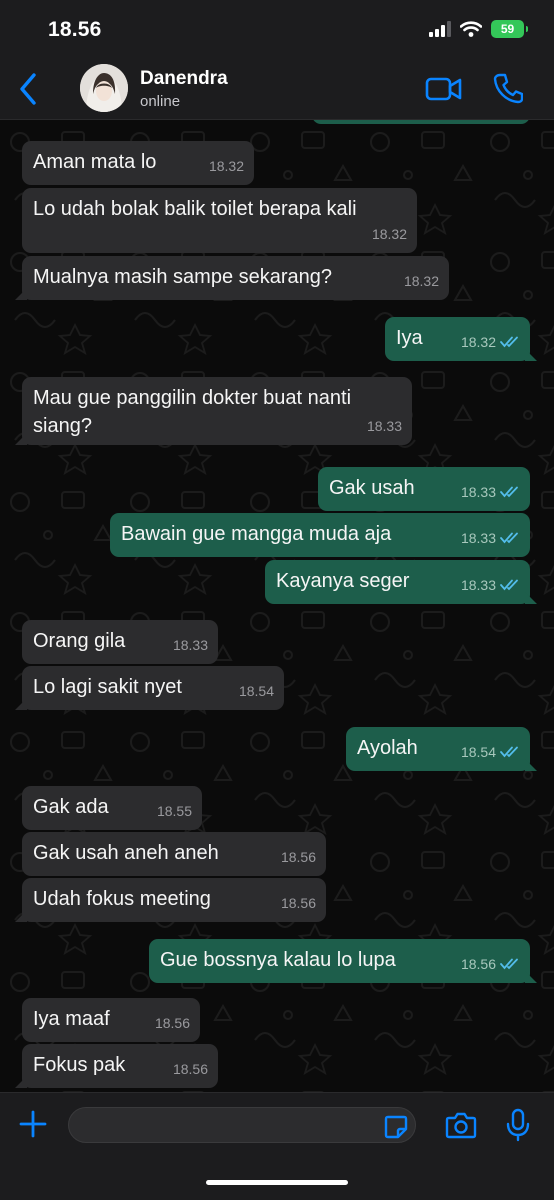 The image size is (554, 1200). I want to click on message-bubble-incoming: Gak ada 18.55, so click(112, 808).